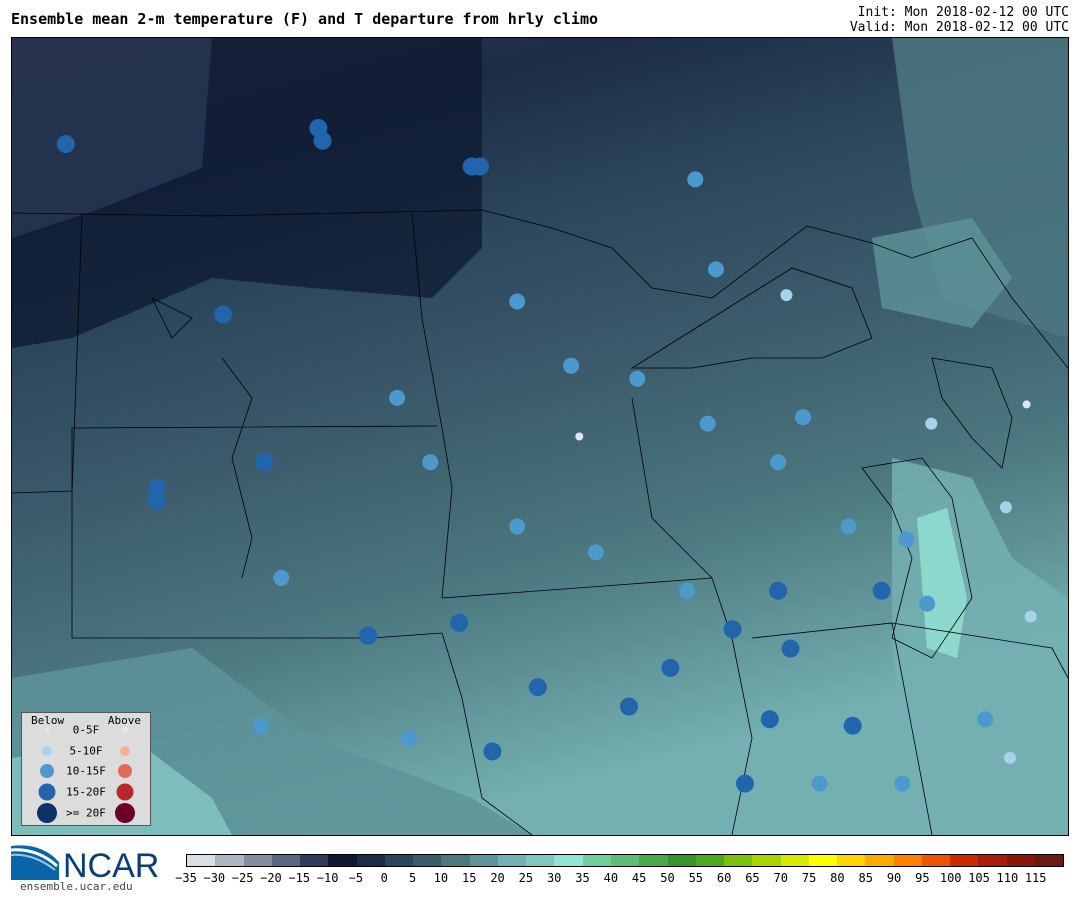  Describe the element at coordinates (214, 878) in the screenshot. I see `colorbar-tick-label: −30` at that location.